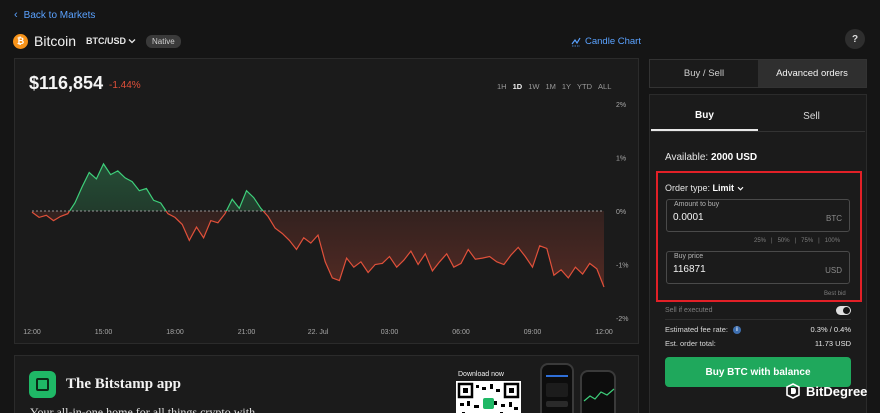 This screenshot has height=413, width=880. I want to click on percent-50: 50%, so click(784, 241).